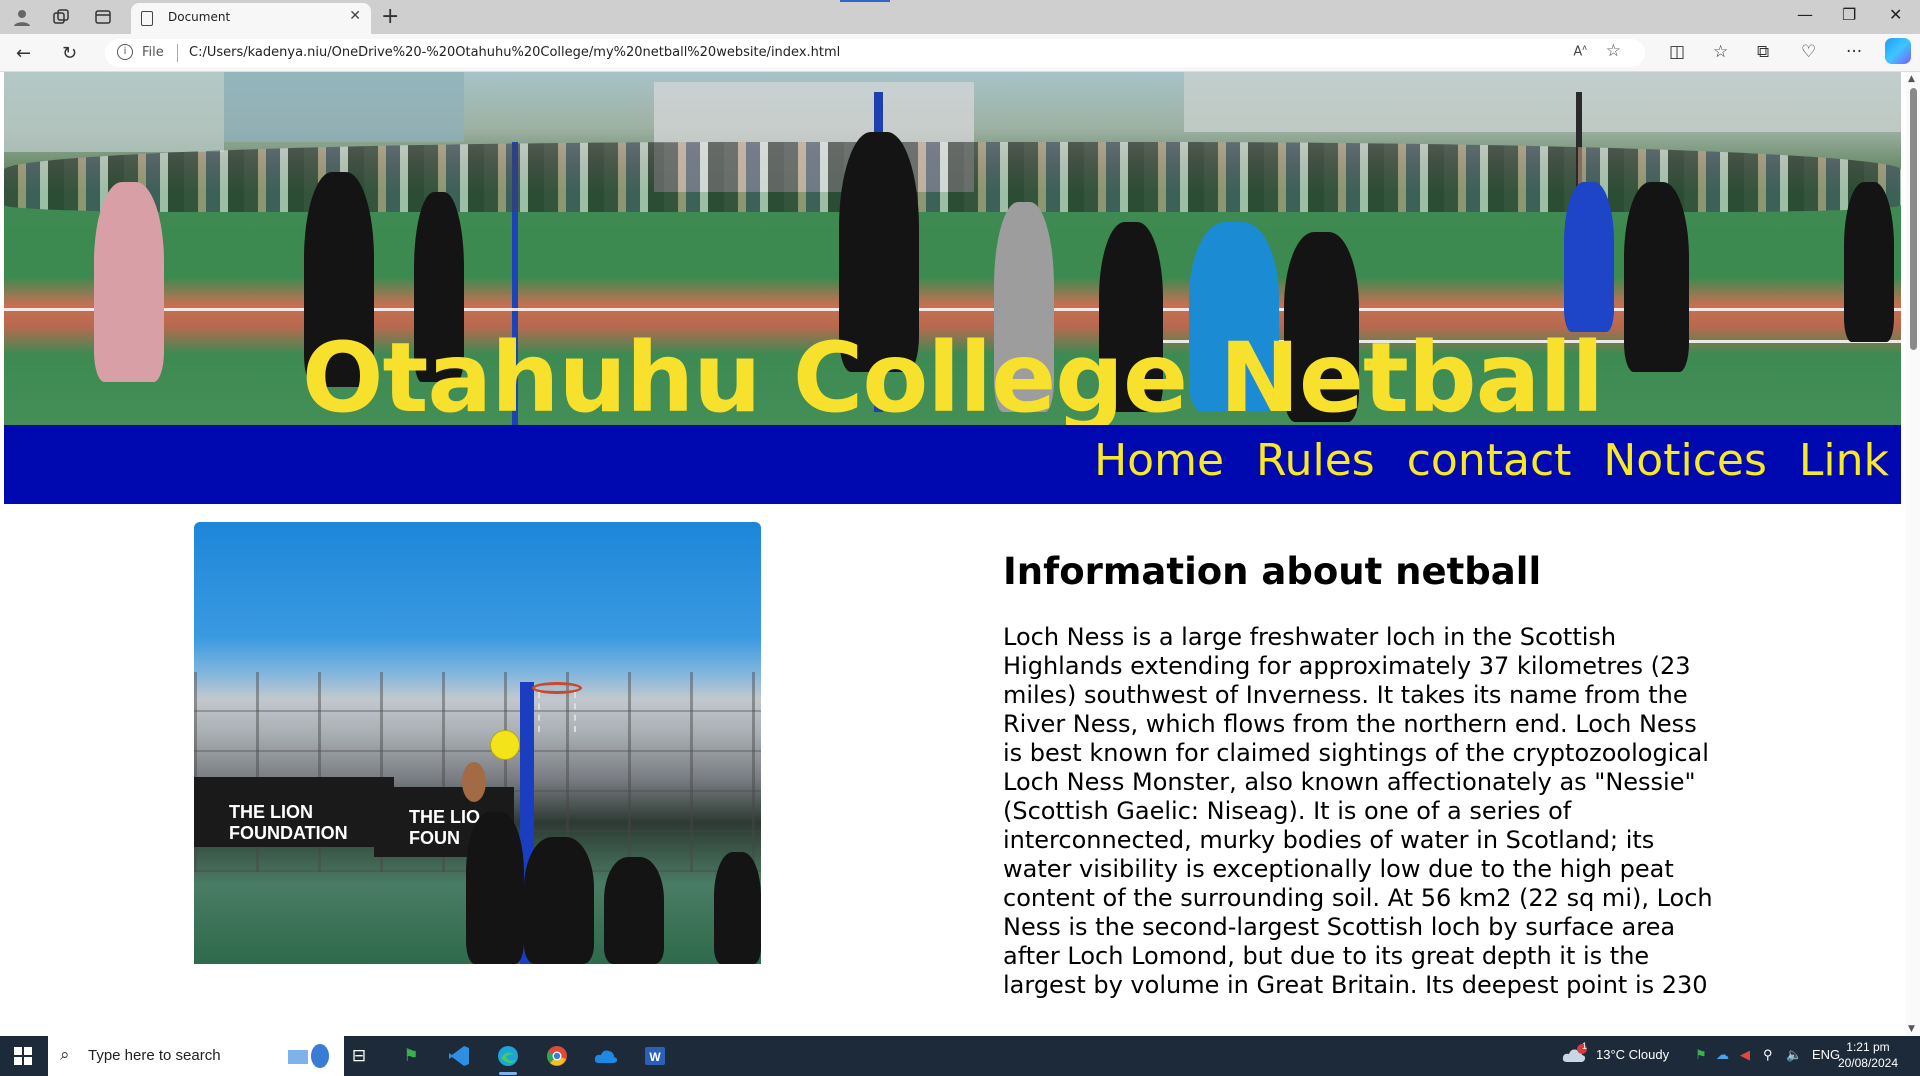 This screenshot has width=1920, height=1076. What do you see at coordinates (125, 52) in the screenshot?
I see `info-icon: i` at bounding box center [125, 52].